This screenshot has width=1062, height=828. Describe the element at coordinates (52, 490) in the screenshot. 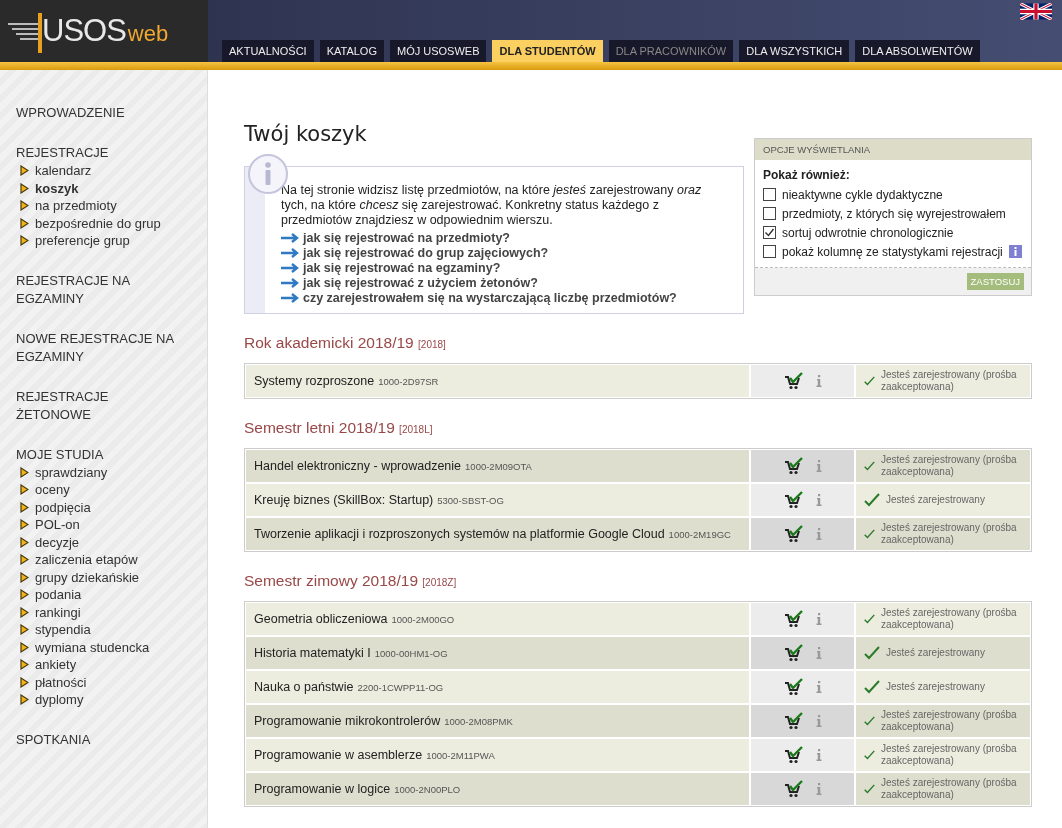

I see `sidebar-link: oceny` at that location.